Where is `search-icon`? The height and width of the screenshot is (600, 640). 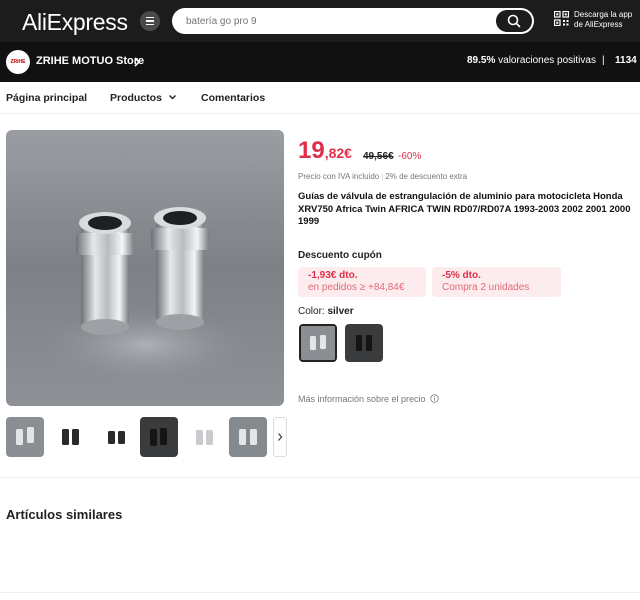 search-icon is located at coordinates (514, 21).